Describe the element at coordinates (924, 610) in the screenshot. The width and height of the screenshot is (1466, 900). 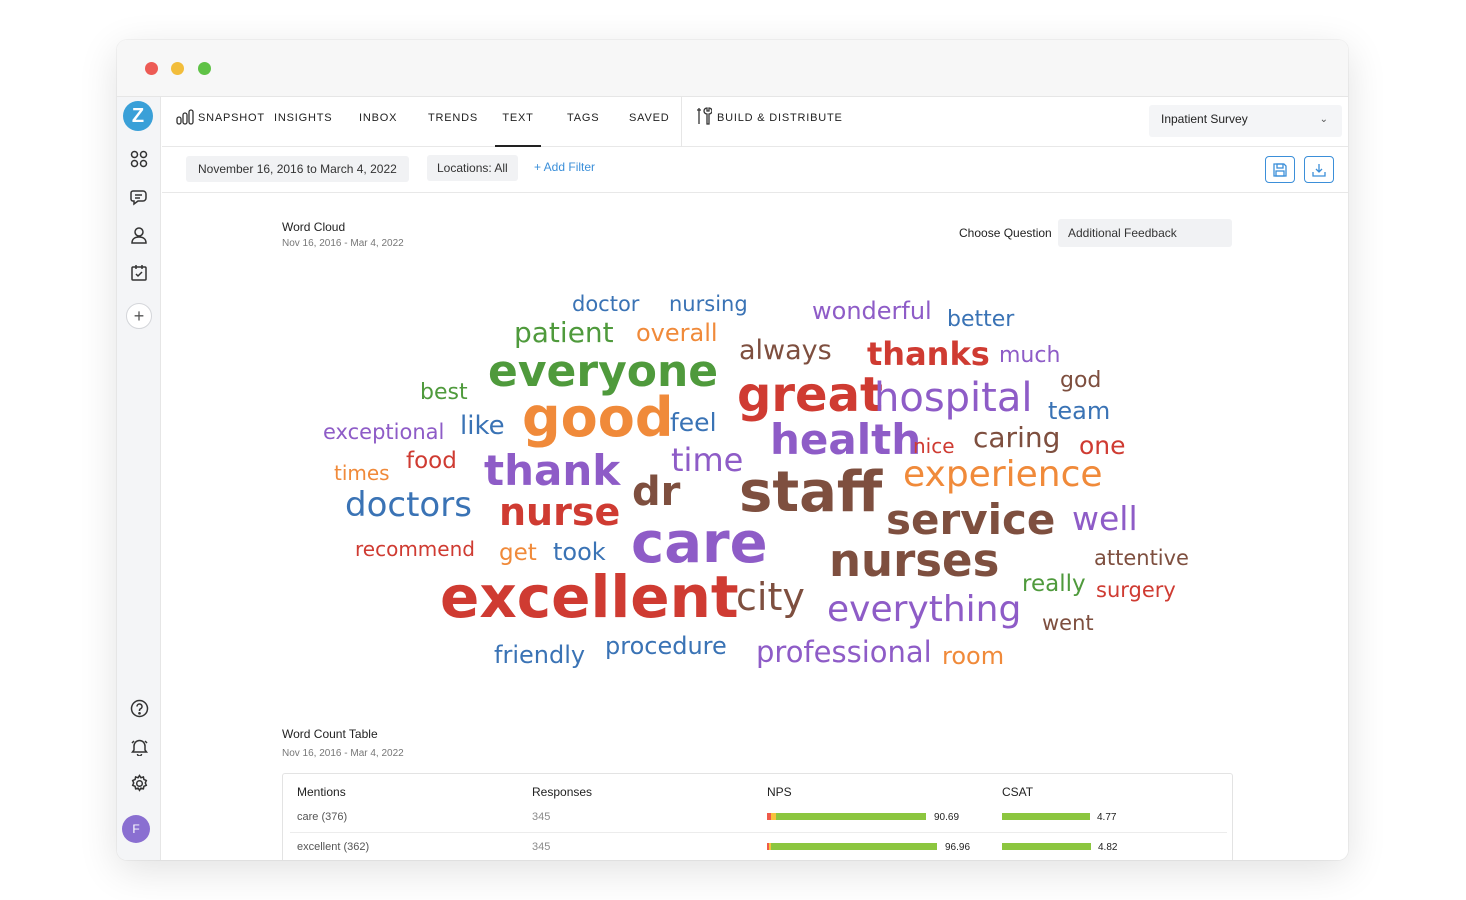
I see `word-cloud-word: everything` at that location.